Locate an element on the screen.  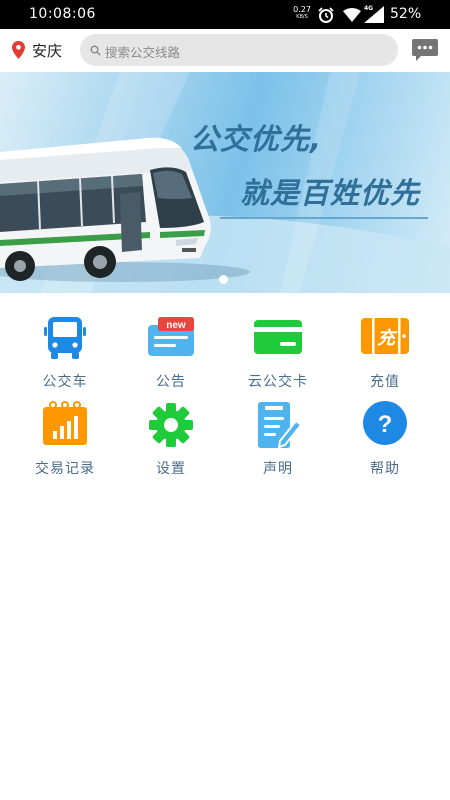
help-glyph: ? is located at coordinates (385, 424).